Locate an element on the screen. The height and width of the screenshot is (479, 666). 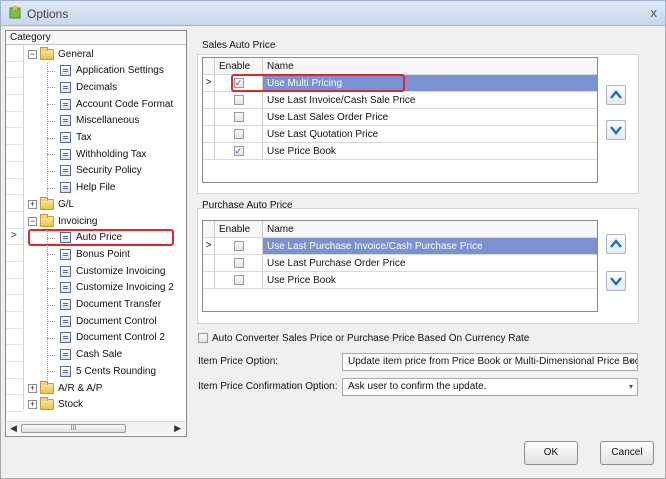
tree-item-withholding-tax: Withholding Tax is located at coordinates (103, 154).